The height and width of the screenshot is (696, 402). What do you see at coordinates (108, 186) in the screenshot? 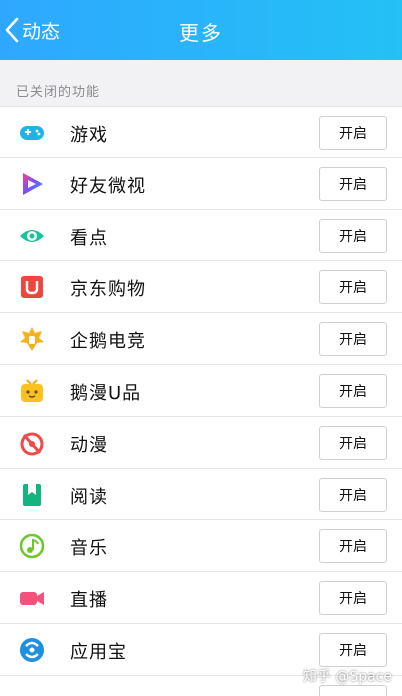
I see `item-label: 好友微视` at bounding box center [108, 186].